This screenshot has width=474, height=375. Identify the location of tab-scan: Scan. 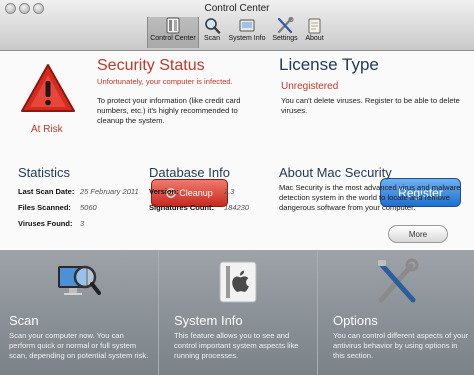
(212, 32).